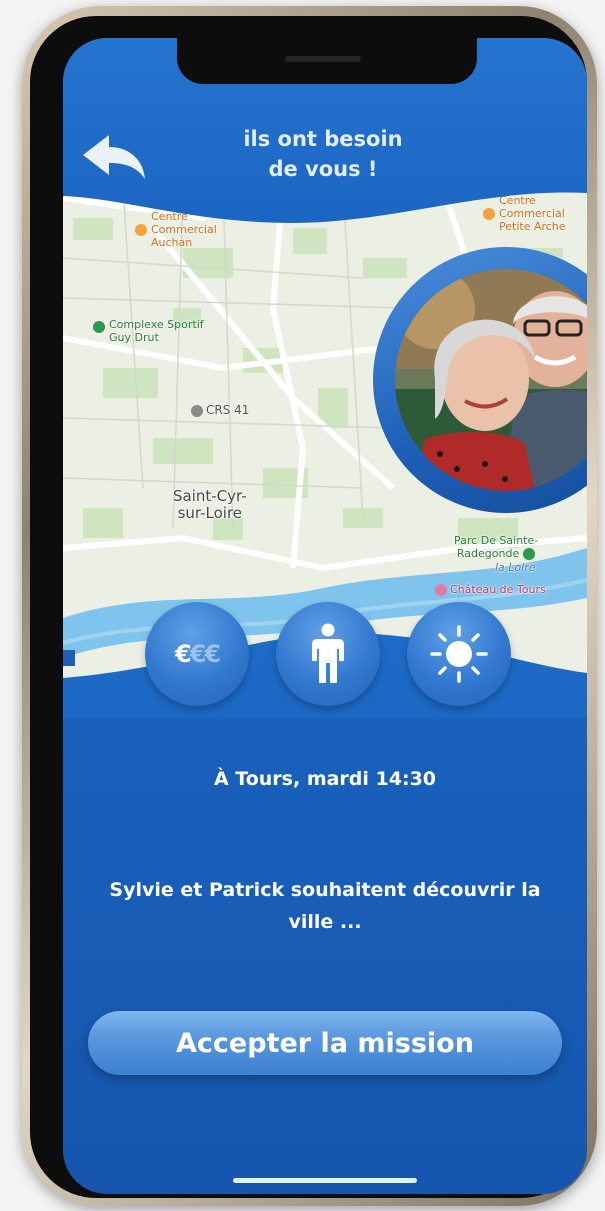 The width and height of the screenshot is (605, 1211). What do you see at coordinates (325, 1180) in the screenshot?
I see `home-indicator` at bounding box center [325, 1180].